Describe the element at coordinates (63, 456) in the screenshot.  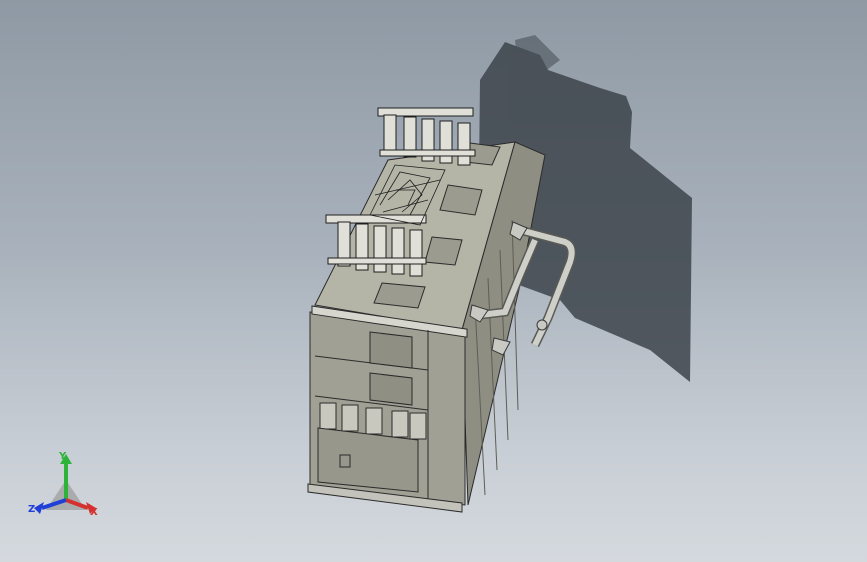
I see `y-axis-label: Y` at that location.